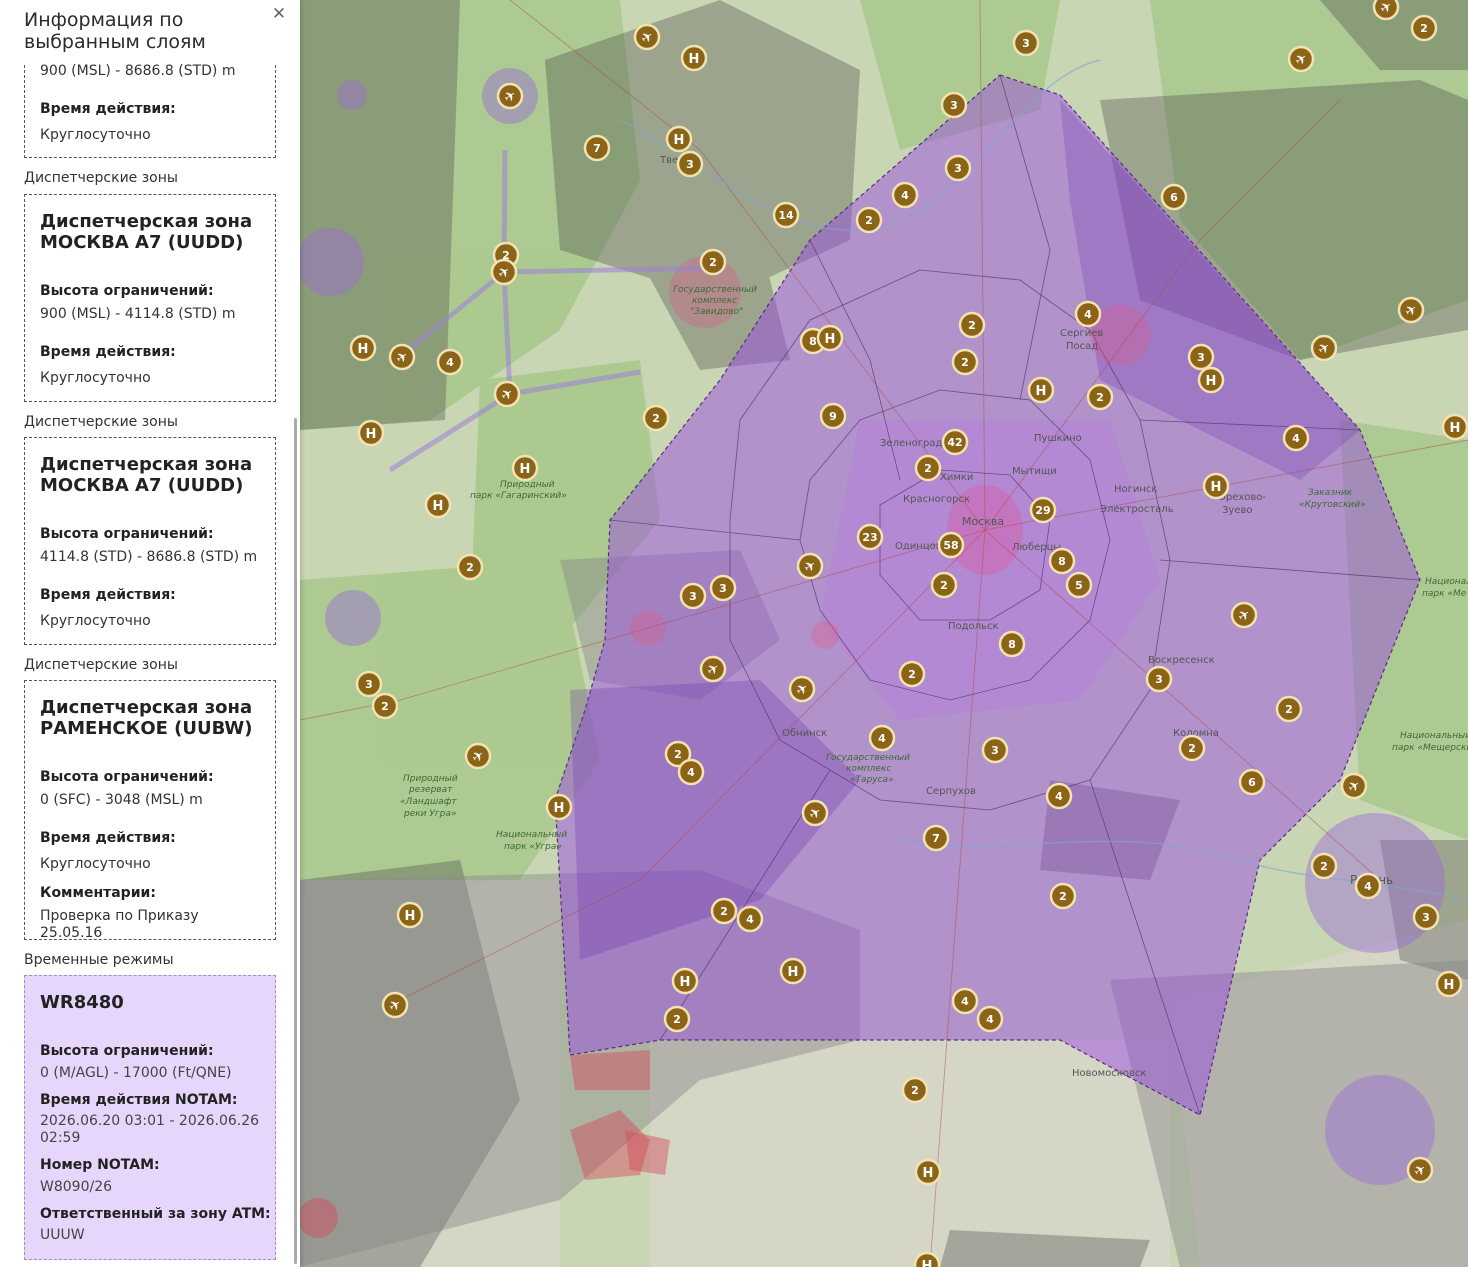 The width and height of the screenshot is (1468, 1267). Describe the element at coordinates (295, 841) in the screenshot. I see `panel-scrollbar` at that location.